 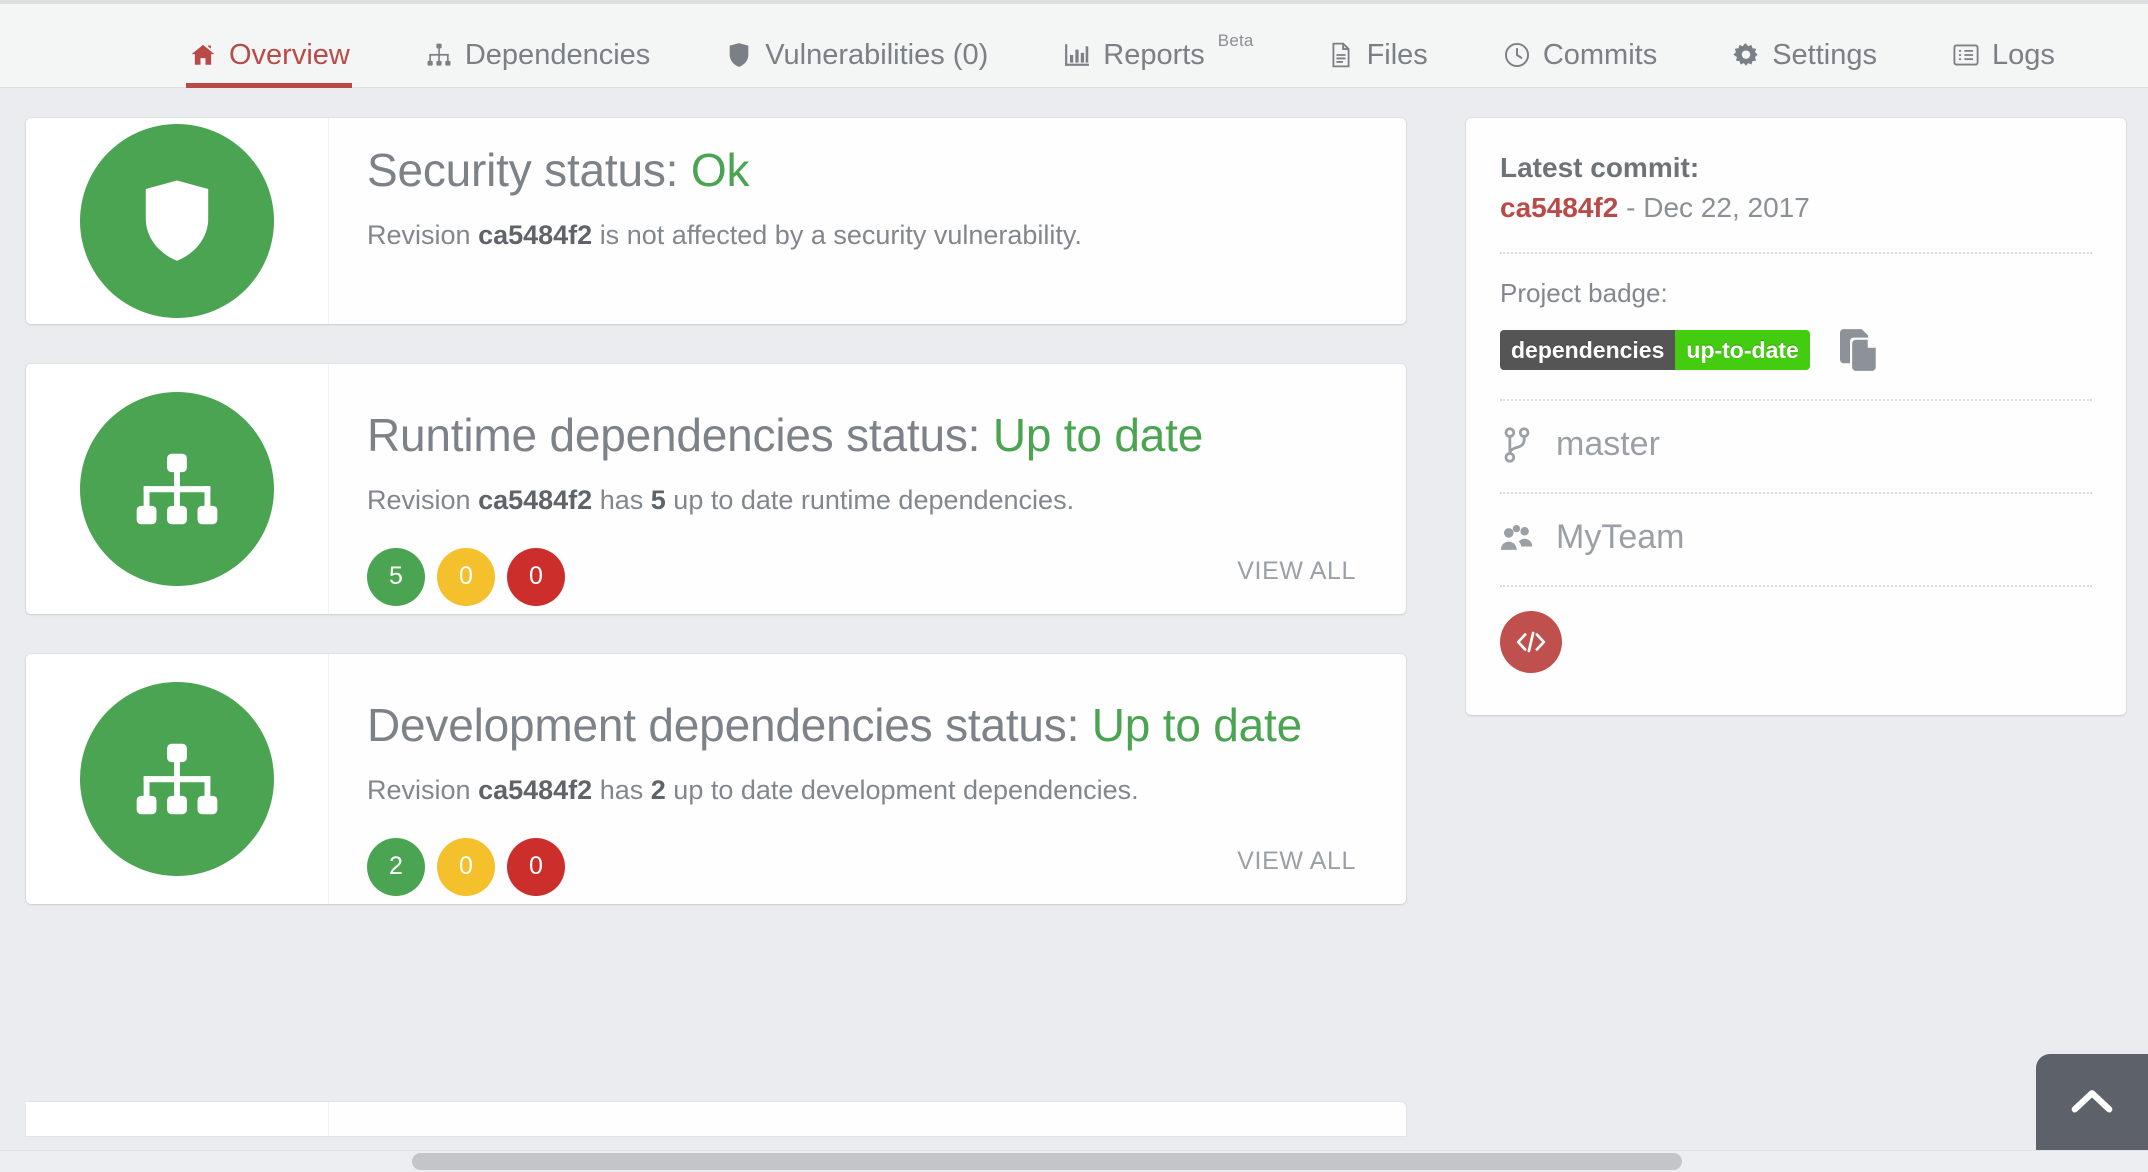 I want to click on team-row: MyTeam, so click(x=1796, y=537).